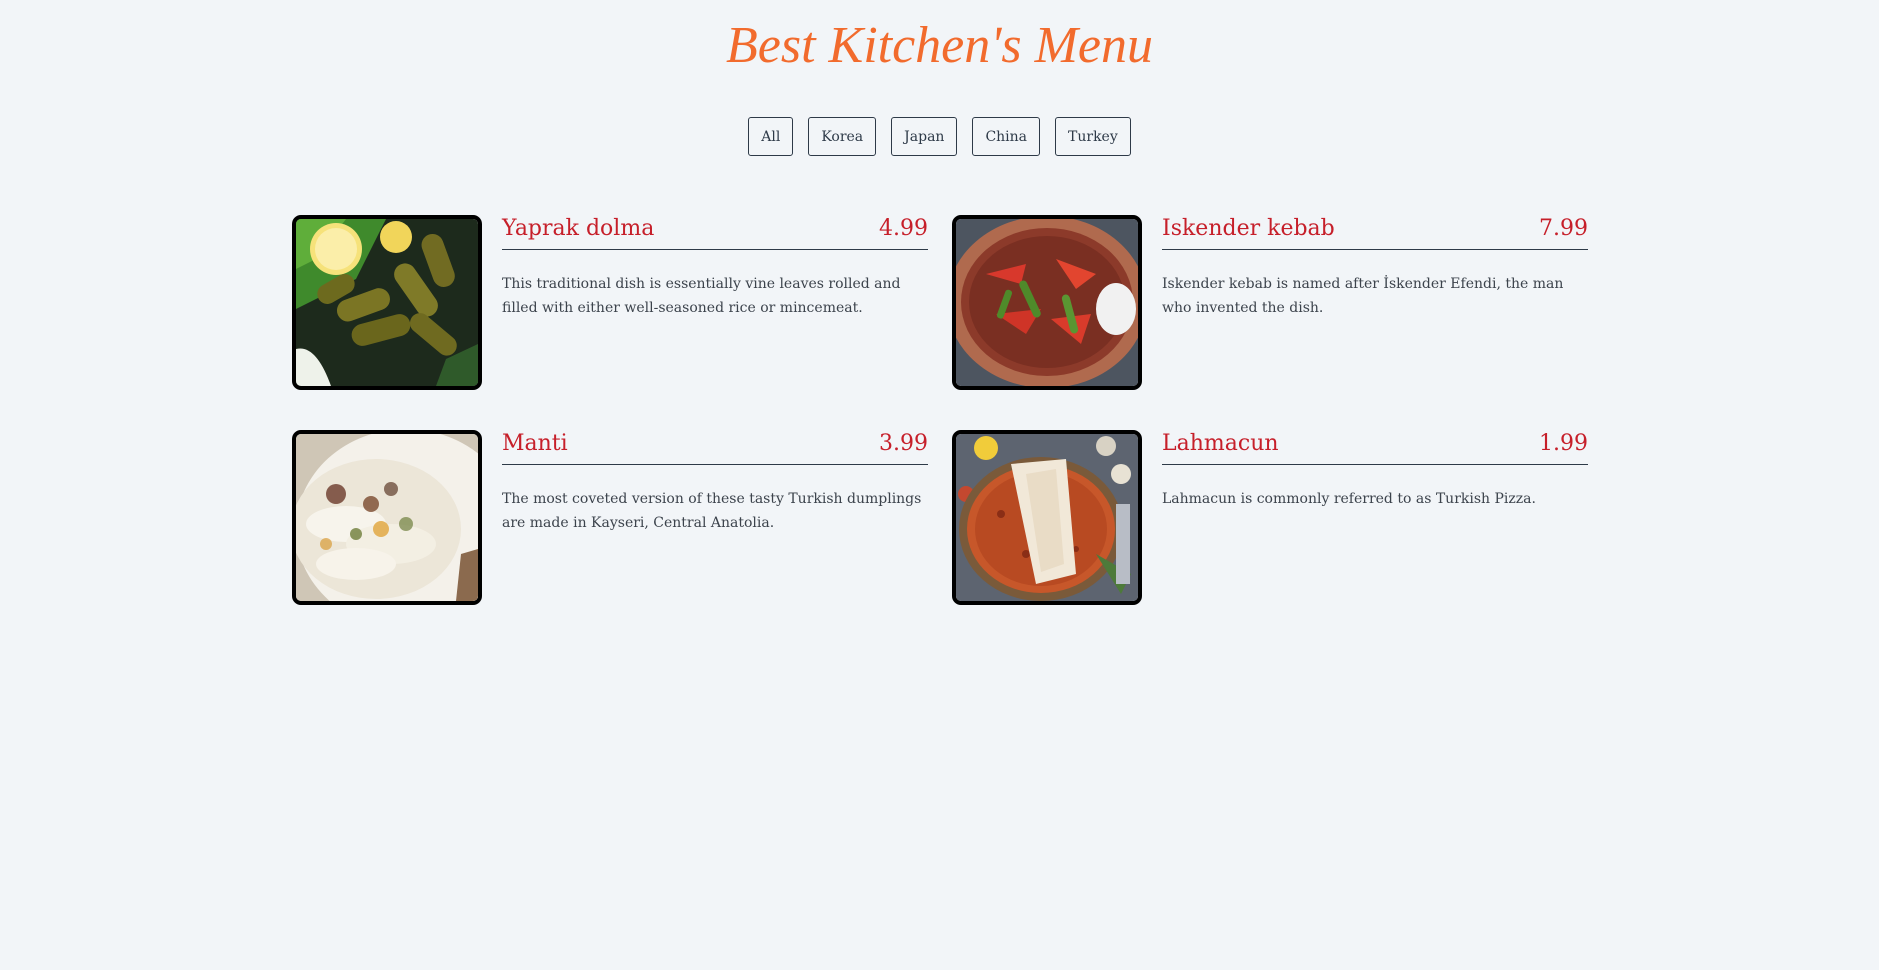 This screenshot has height=970, width=1879. What do you see at coordinates (1220, 443) in the screenshot?
I see `item-title: Lahmacun` at bounding box center [1220, 443].